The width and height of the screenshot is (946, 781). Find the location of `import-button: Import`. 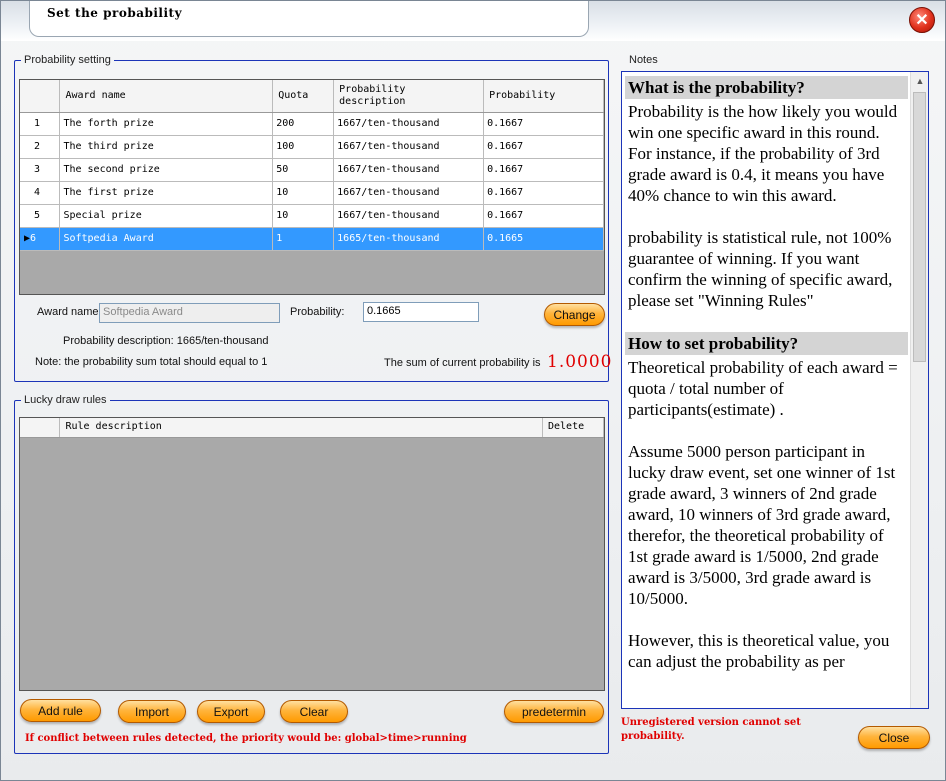

import-button: Import is located at coordinates (152, 711).